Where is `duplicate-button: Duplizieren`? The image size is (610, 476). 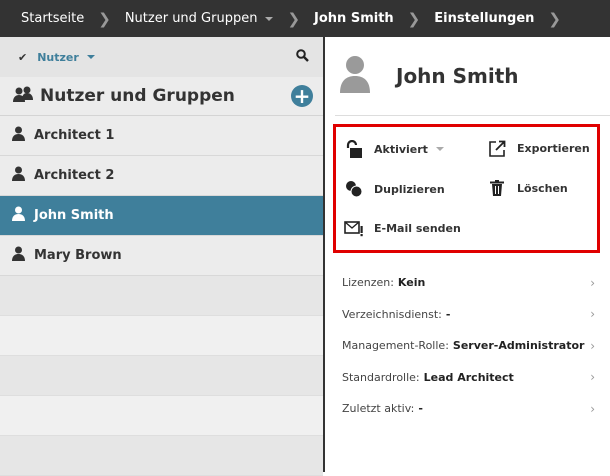
duplicate-button: Duplizieren is located at coordinates (394, 189).